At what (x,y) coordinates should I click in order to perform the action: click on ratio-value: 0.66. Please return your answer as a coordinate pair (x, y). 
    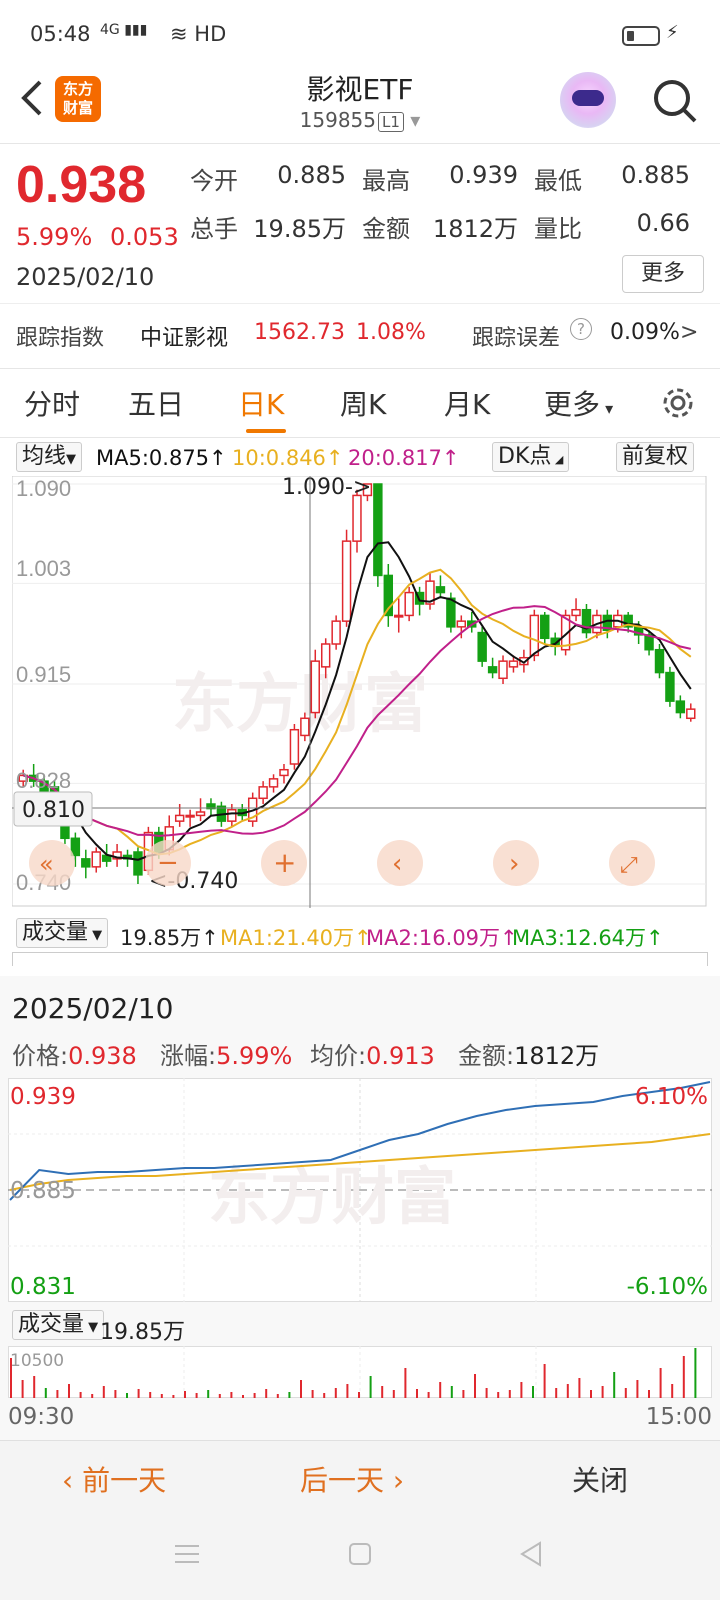
    Looking at the image, I should click on (663, 223).